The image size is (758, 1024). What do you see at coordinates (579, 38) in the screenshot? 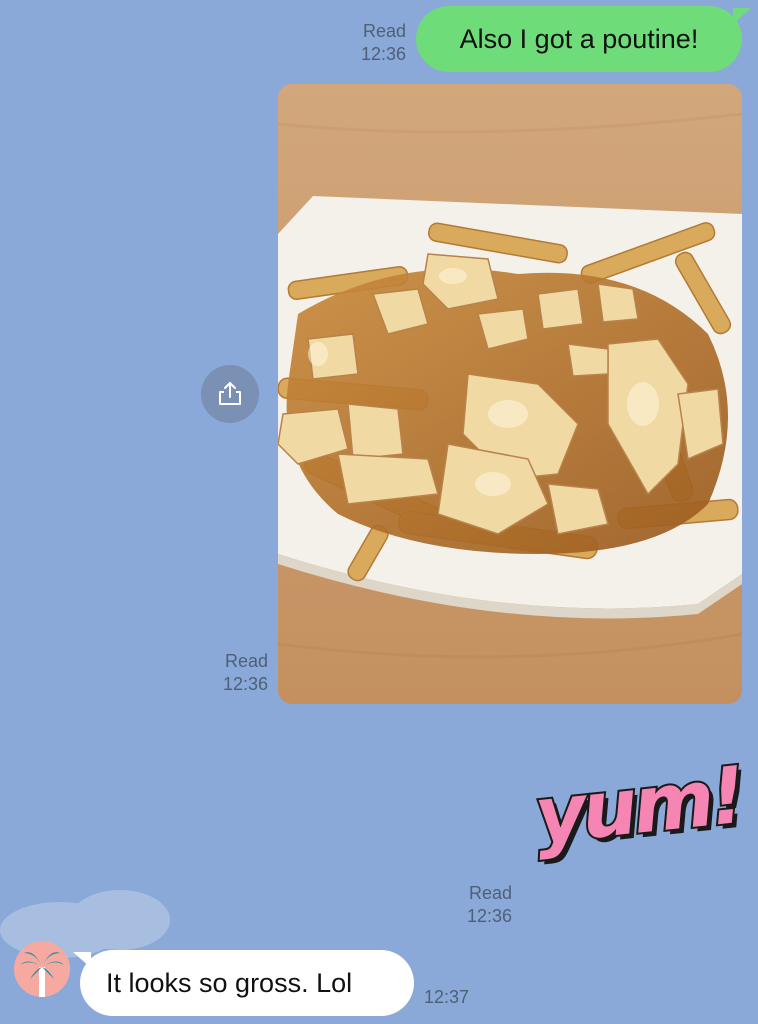
I see `message-text: Also I got a poutine!` at bounding box center [579, 38].